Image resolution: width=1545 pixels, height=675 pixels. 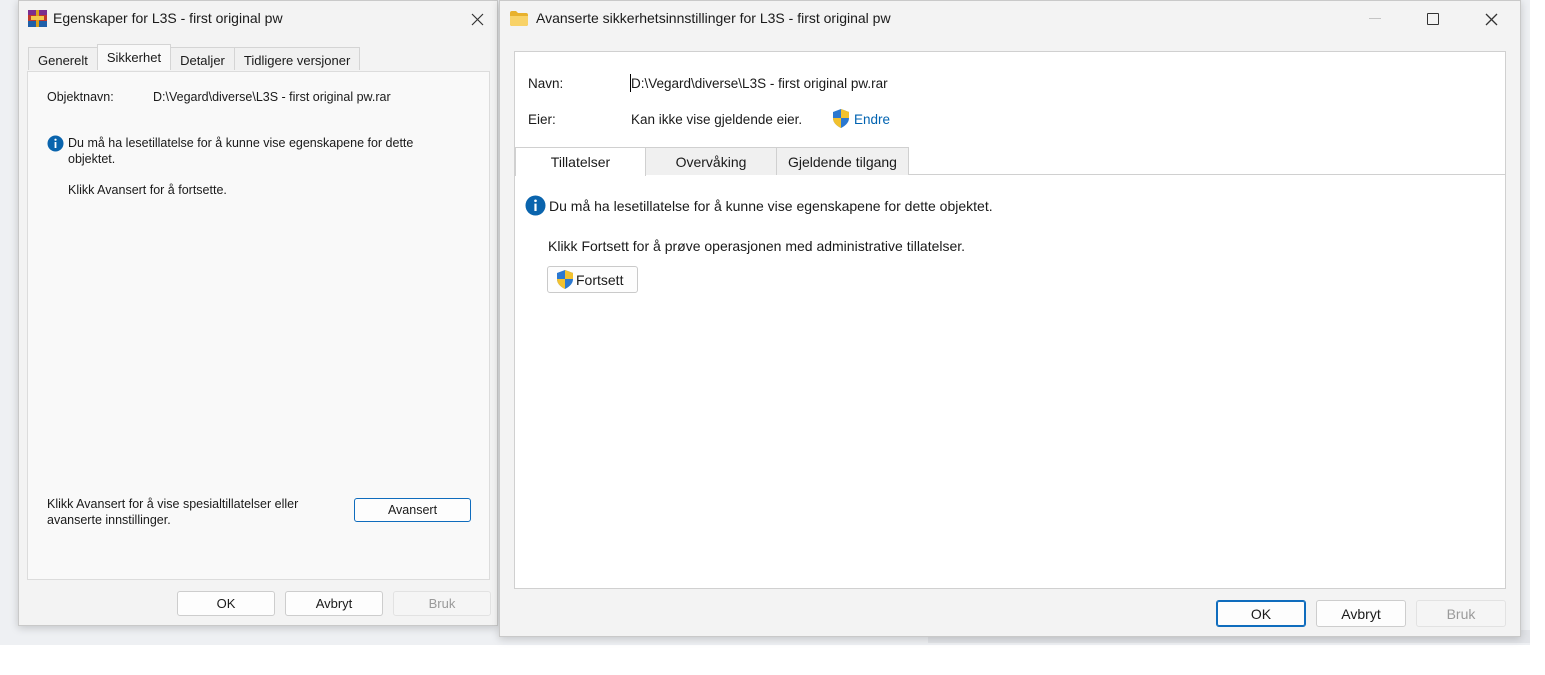 What do you see at coordinates (580, 161) in the screenshot?
I see `tab-tillatelser: Tillatelser` at bounding box center [580, 161].